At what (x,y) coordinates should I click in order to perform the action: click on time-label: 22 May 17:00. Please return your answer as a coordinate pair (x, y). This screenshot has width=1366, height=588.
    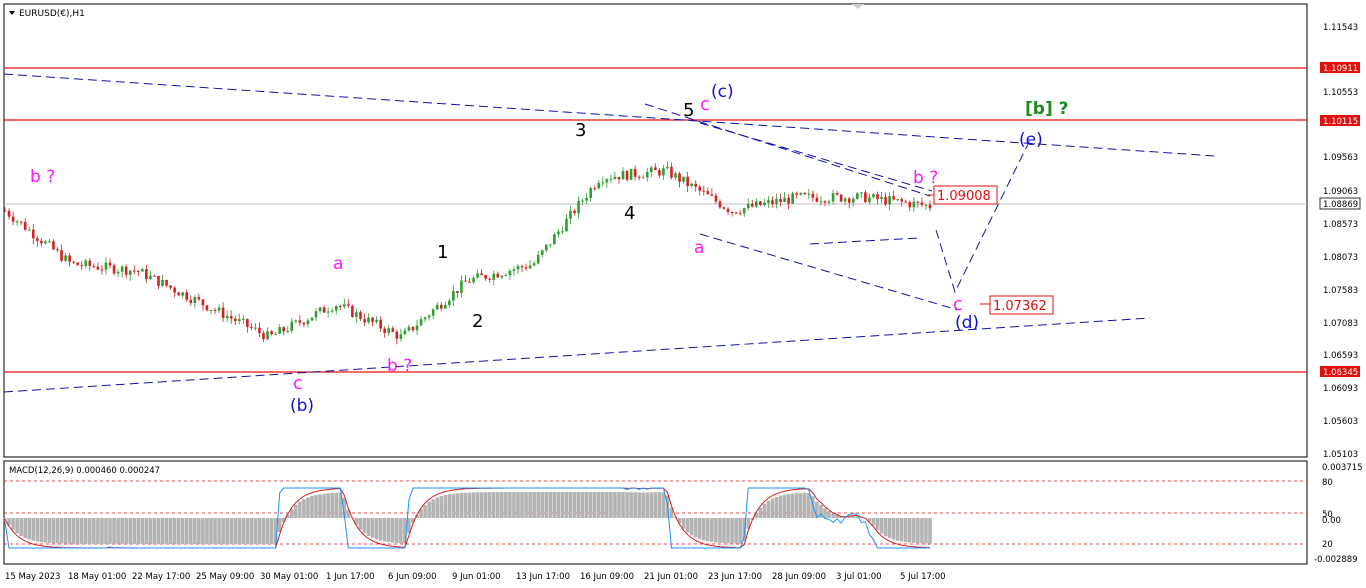
    Looking at the image, I should click on (161, 577).